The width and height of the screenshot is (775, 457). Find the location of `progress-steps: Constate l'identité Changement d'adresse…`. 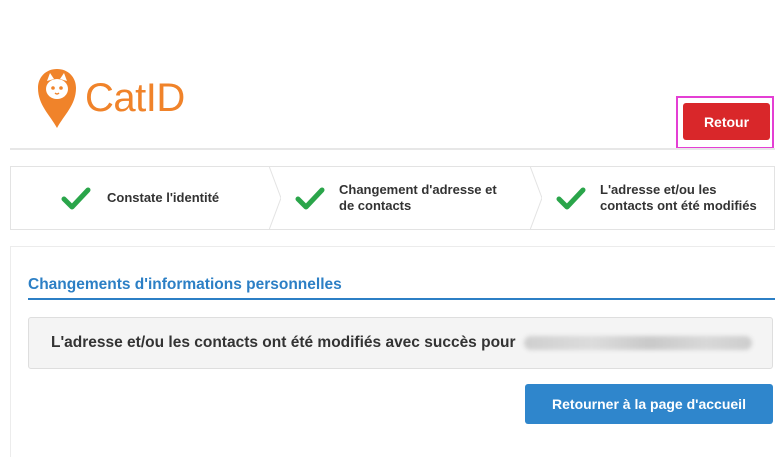

progress-steps: Constate l'identité Changement d'adresse… is located at coordinates (392, 198).